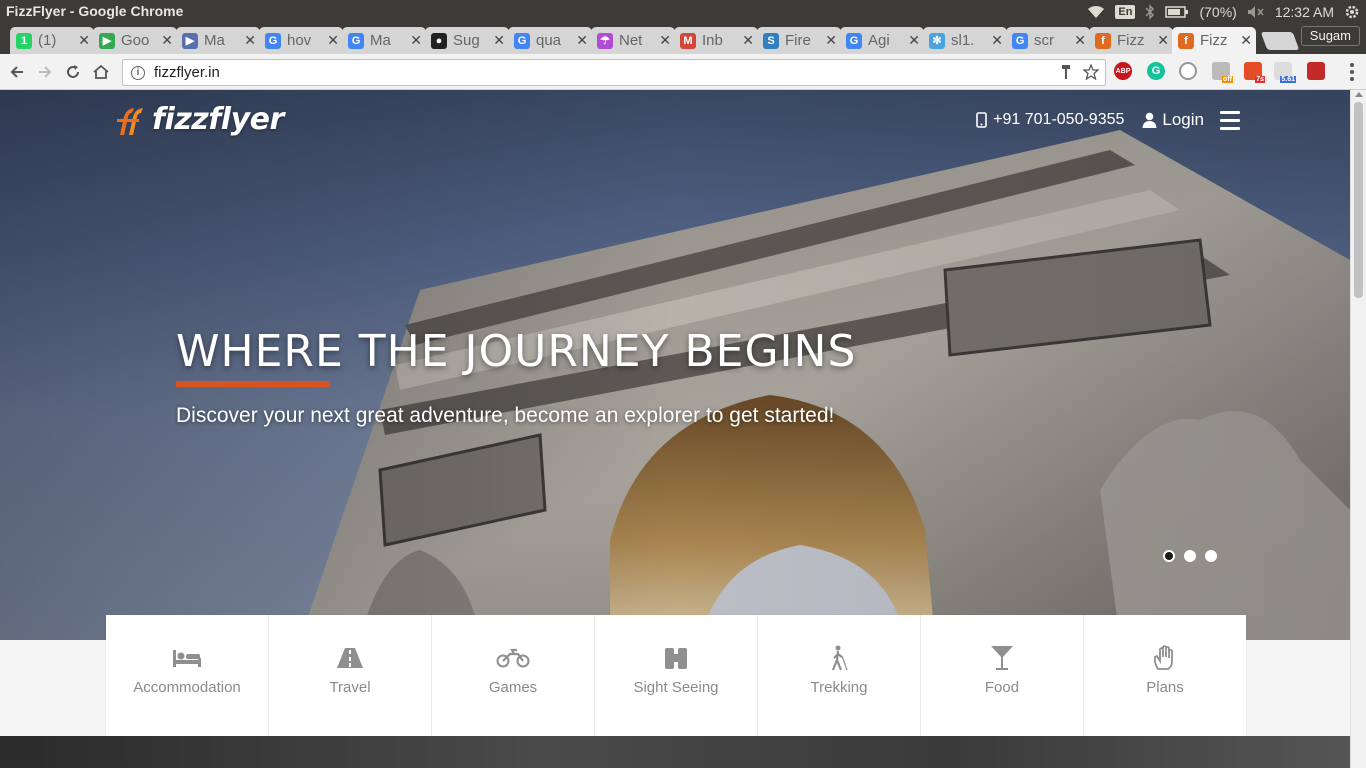 Image resolution: width=1366 pixels, height=768 pixels. What do you see at coordinates (1183, 119) in the screenshot?
I see `login-label: Login` at bounding box center [1183, 119].